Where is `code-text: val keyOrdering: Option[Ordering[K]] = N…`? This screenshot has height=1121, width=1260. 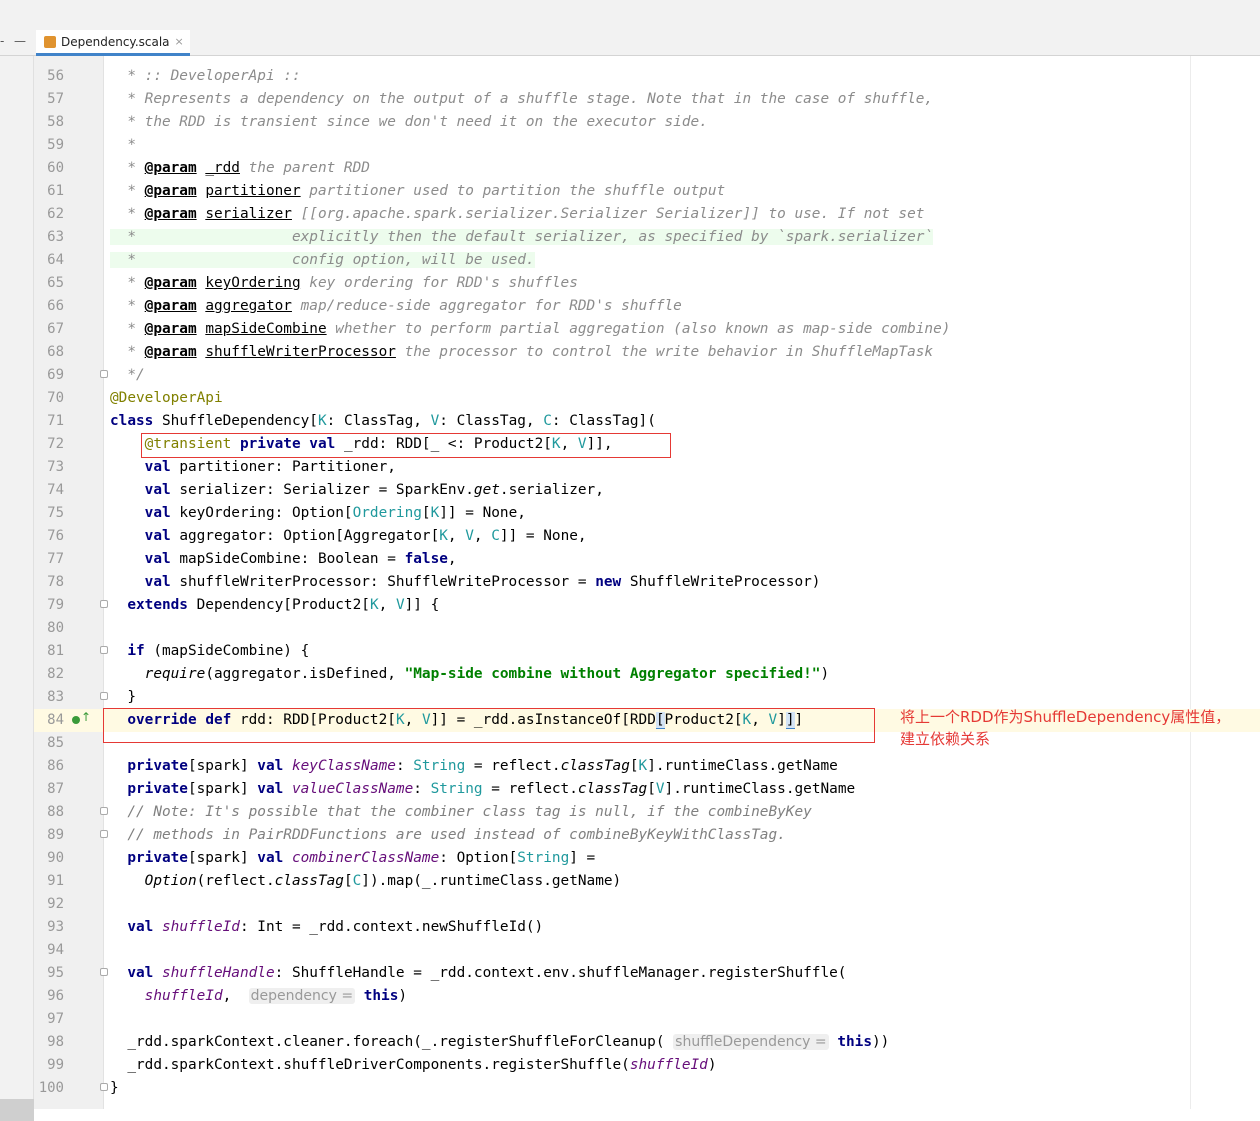
code-text: val keyOrdering: Option[Ordering[K]] = N… is located at coordinates (318, 513).